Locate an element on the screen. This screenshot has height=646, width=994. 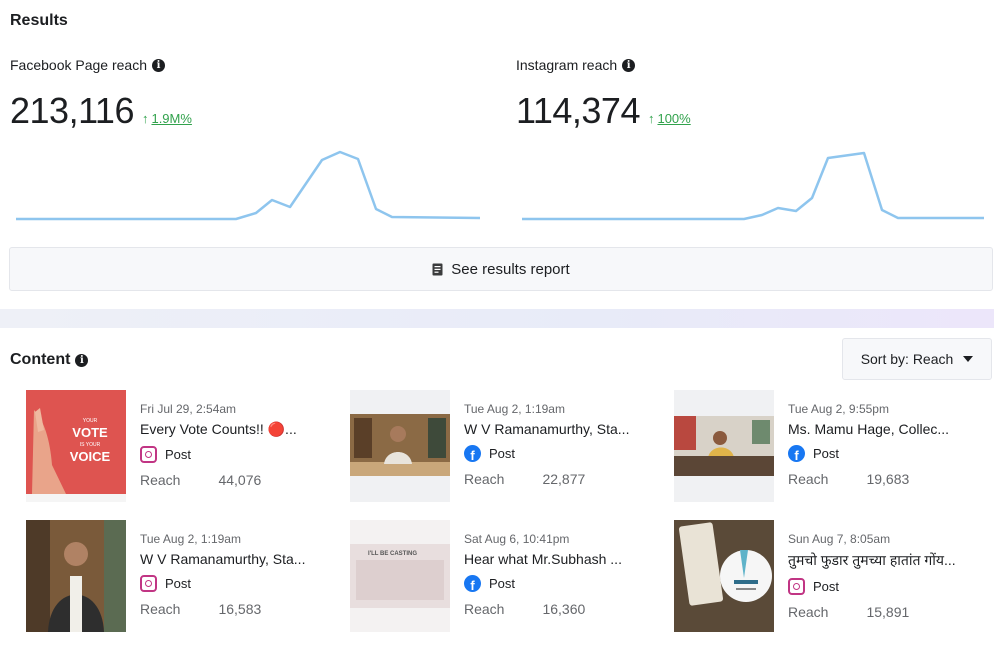
facebook-reach-change-value: 1.9M% is located at coordinates (171, 118).